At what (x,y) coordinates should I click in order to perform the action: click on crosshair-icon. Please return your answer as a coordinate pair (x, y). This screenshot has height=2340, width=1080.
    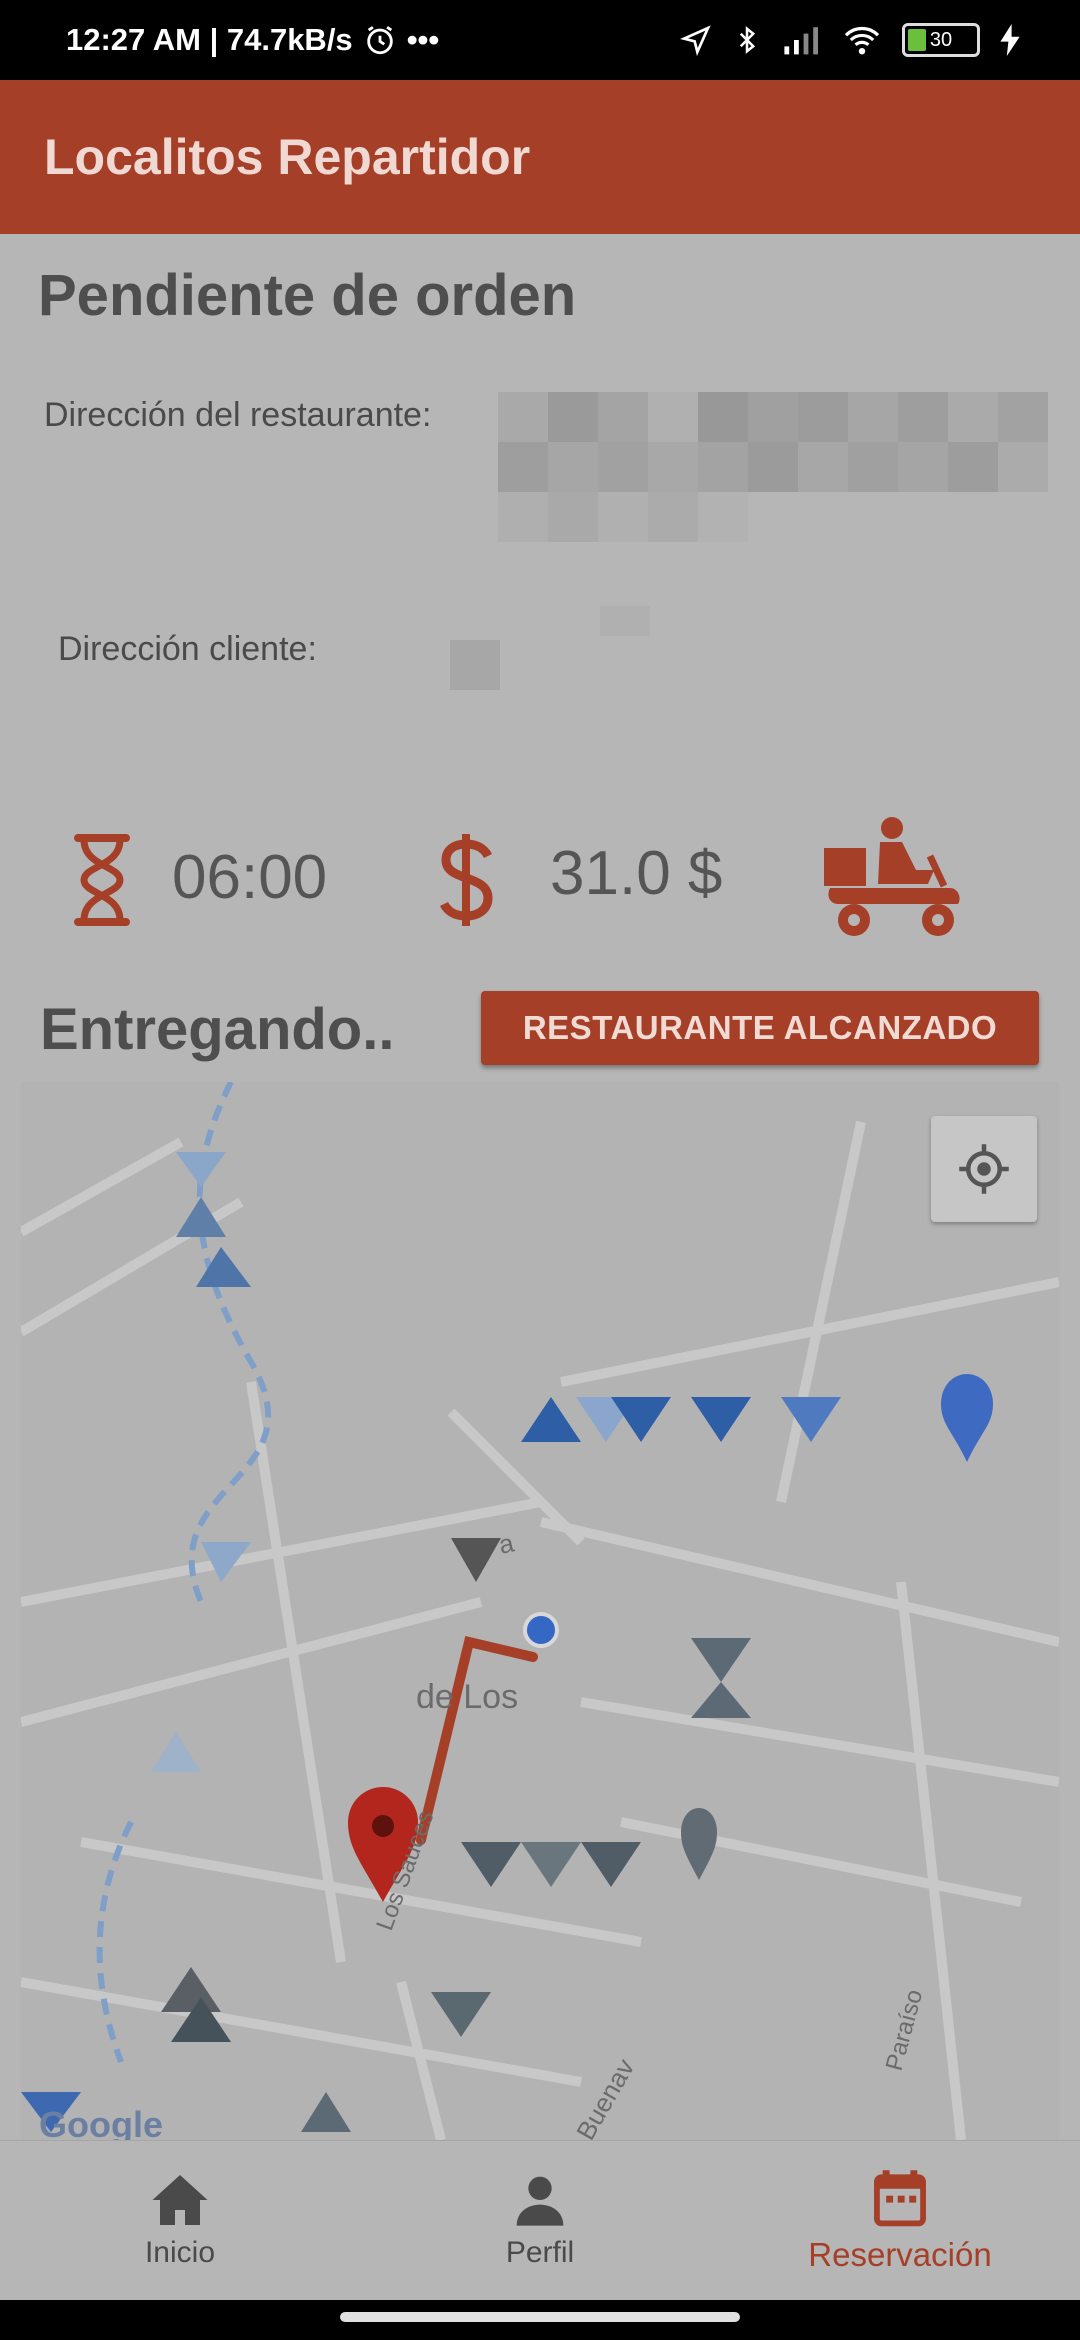
    Looking at the image, I should click on (984, 1169).